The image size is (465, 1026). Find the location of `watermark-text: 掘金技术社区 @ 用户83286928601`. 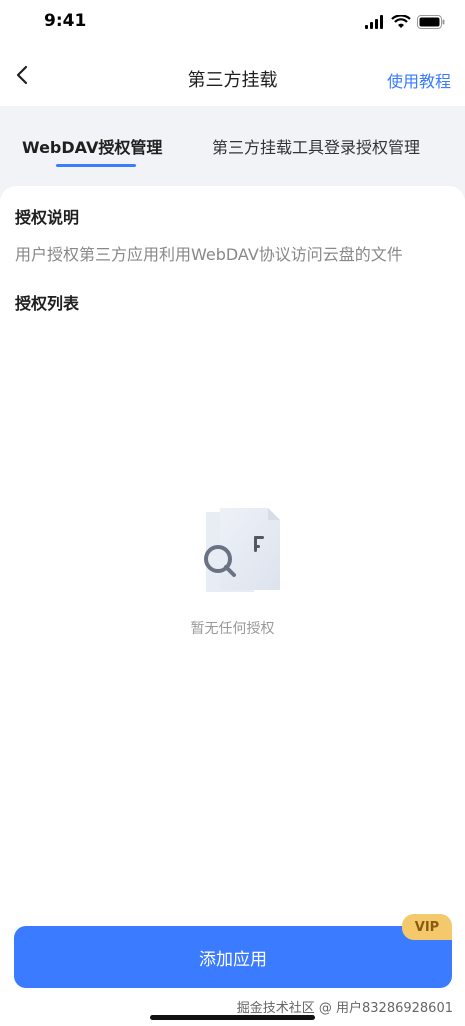

watermark-text: 掘金技术社区 @ 用户83286928601 is located at coordinates (344, 1008).